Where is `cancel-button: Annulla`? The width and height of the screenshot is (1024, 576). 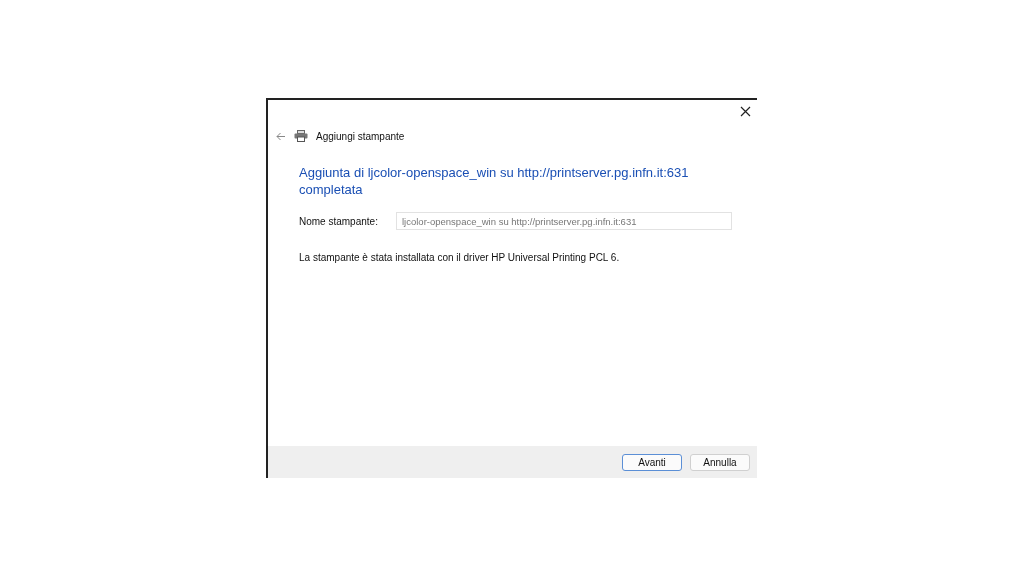 cancel-button: Annulla is located at coordinates (720, 462).